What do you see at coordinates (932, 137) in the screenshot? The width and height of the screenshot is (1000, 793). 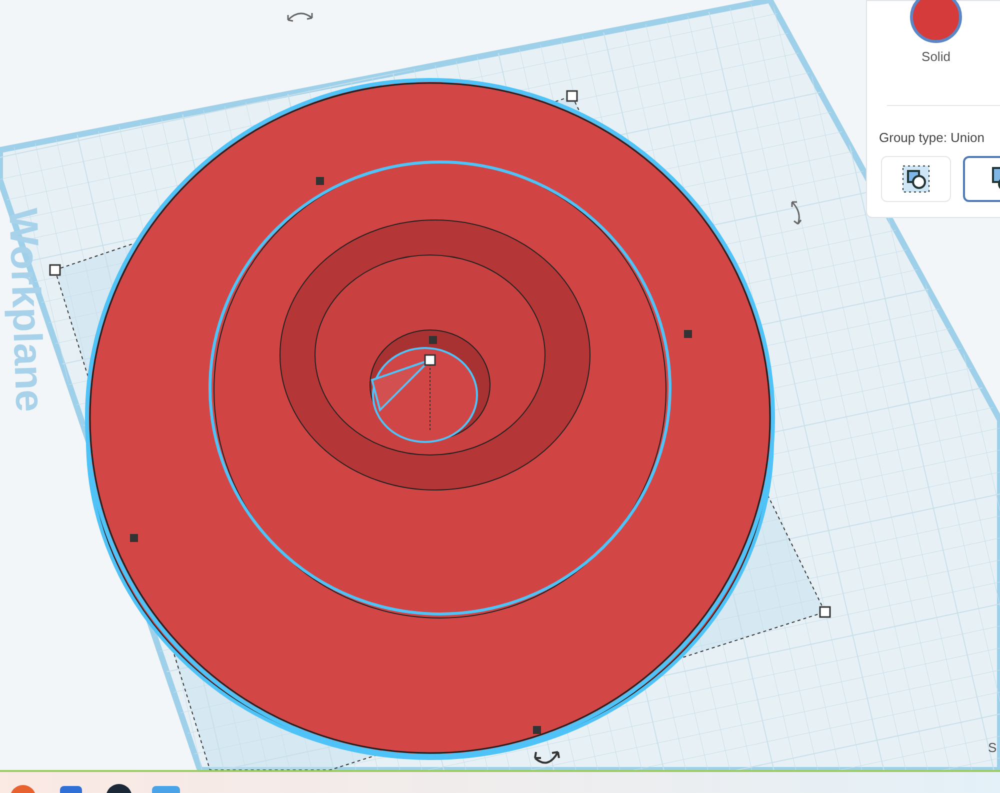 I see `group-type-label: Group type: Union` at bounding box center [932, 137].